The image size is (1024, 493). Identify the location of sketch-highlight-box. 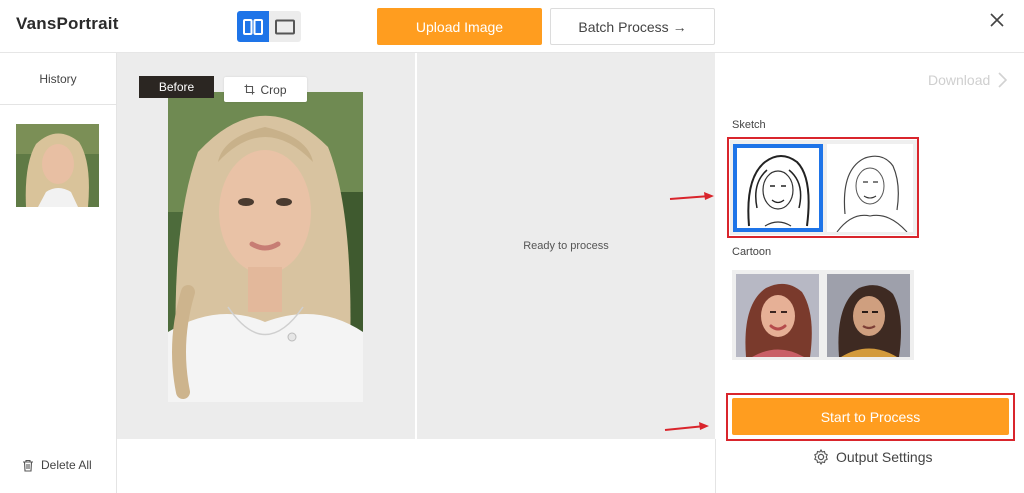
(823, 187).